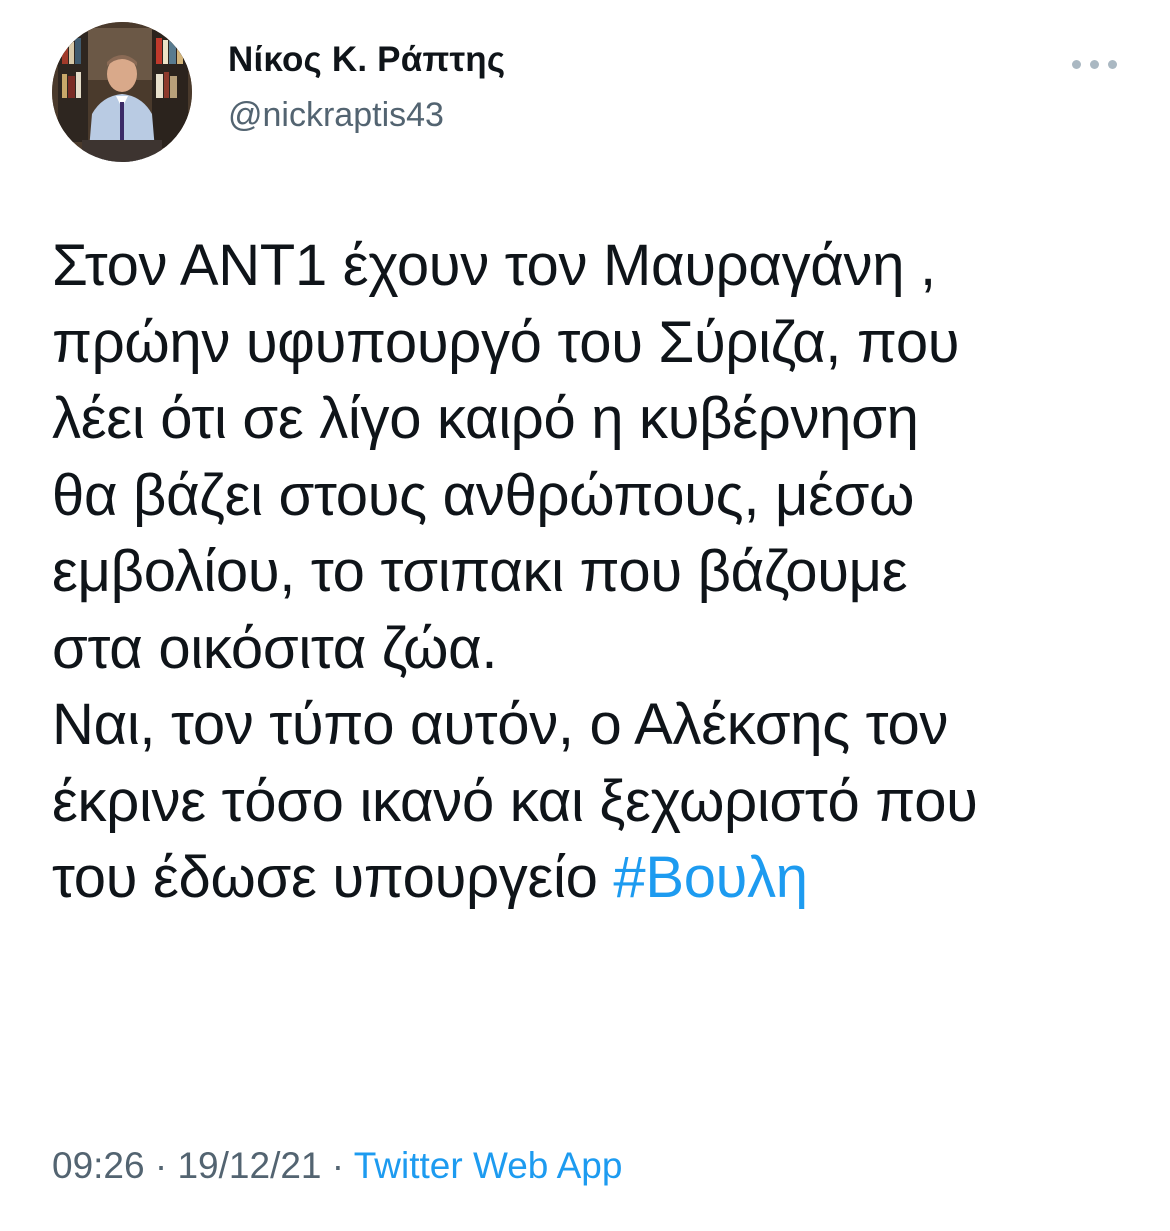 The height and width of the screenshot is (1231, 1170). What do you see at coordinates (485, 418) in the screenshot?
I see `tweet-line: λέει ότι σε λίγο καιρό η κυβέρνηση` at bounding box center [485, 418].